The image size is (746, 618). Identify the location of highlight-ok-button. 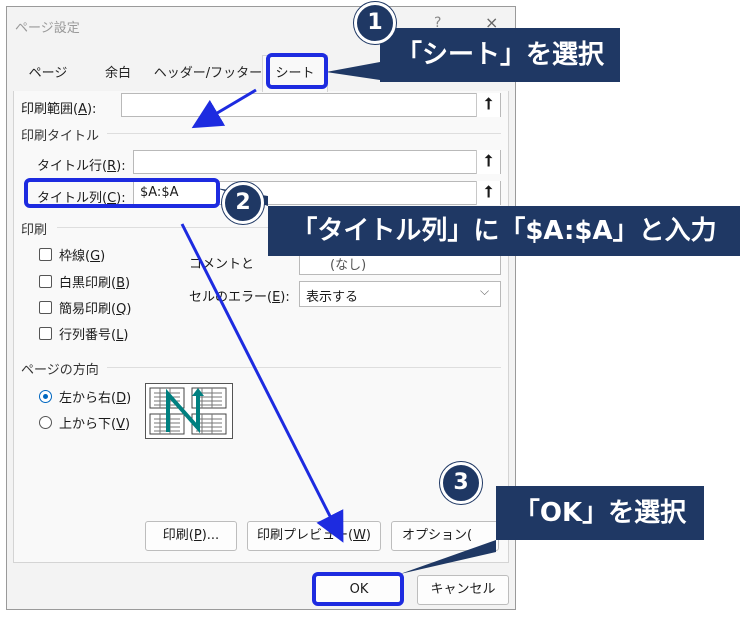
(358, 589).